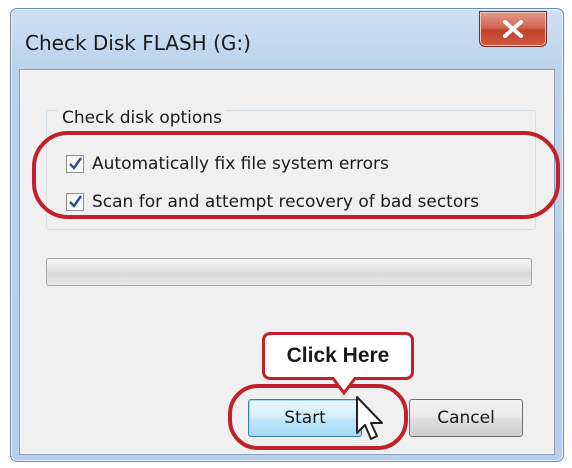  I want to click on click-here-callout: Click Here, so click(338, 356).